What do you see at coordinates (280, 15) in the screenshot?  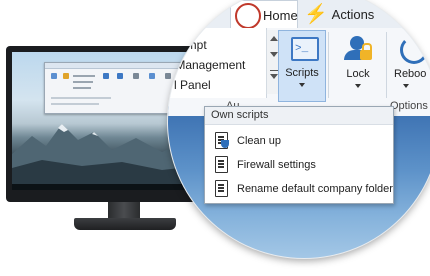 I see `tab-home-label: Home` at bounding box center [280, 15].